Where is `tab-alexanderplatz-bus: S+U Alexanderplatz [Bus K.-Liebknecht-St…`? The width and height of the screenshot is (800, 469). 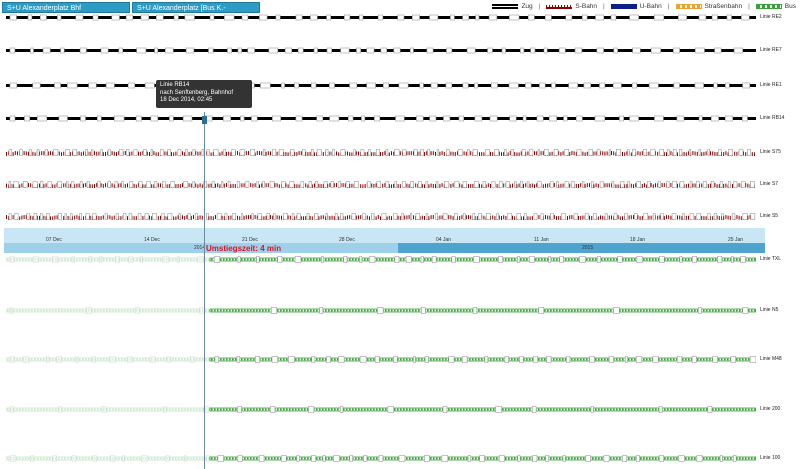
tab-alexanderplatz-bus: S+U Alexanderplatz [Bus K.-Liebknecht-St… is located at coordinates (196, 12).